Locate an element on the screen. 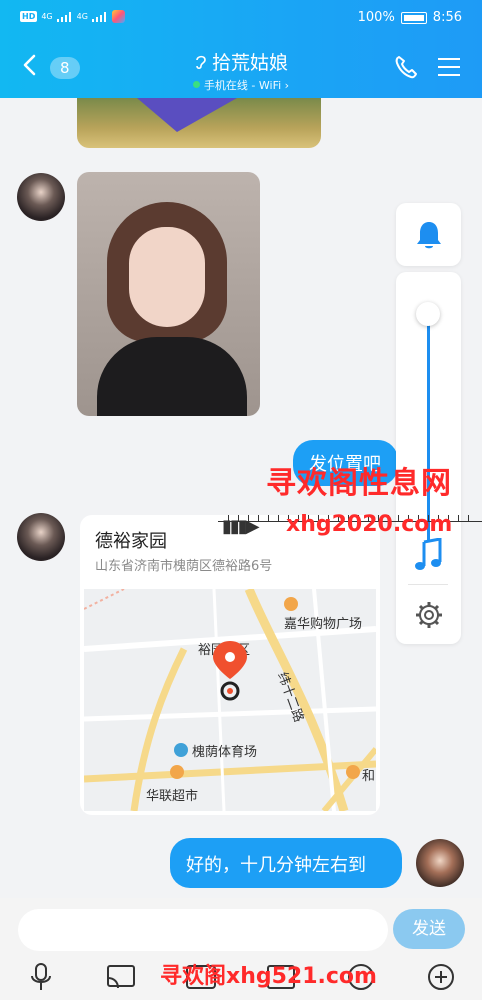 The height and width of the screenshot is (1000, 482). music-note-icon is located at coordinates (429, 555).